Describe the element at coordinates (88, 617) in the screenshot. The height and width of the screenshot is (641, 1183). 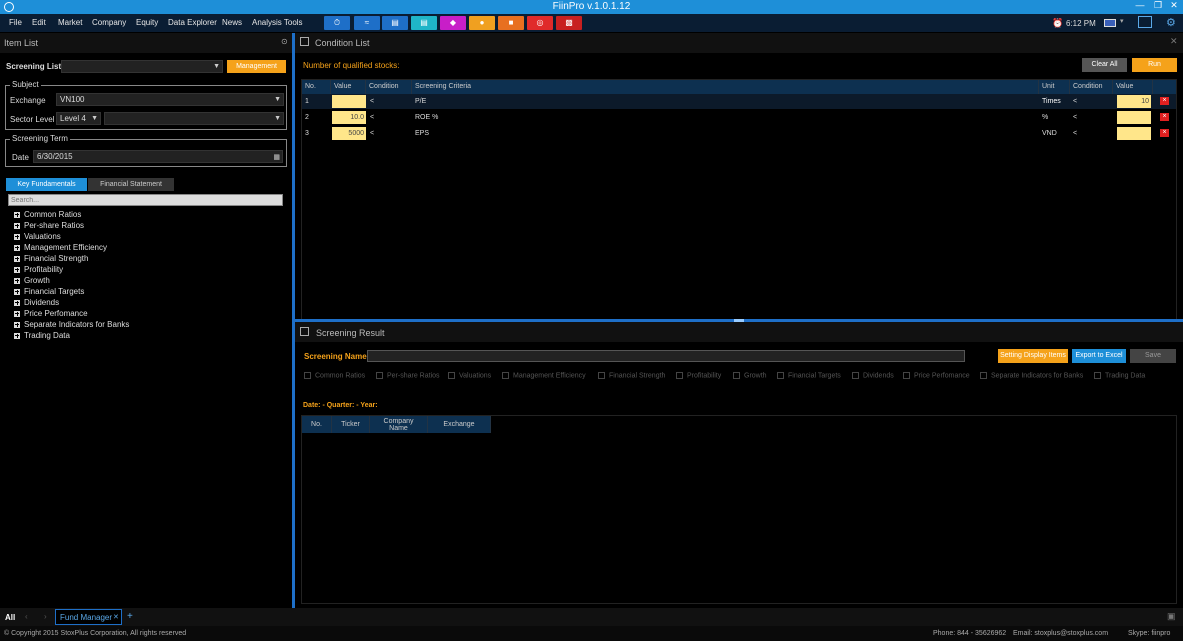
I see `tab-fund-manager: Fund Manager ✕` at that location.